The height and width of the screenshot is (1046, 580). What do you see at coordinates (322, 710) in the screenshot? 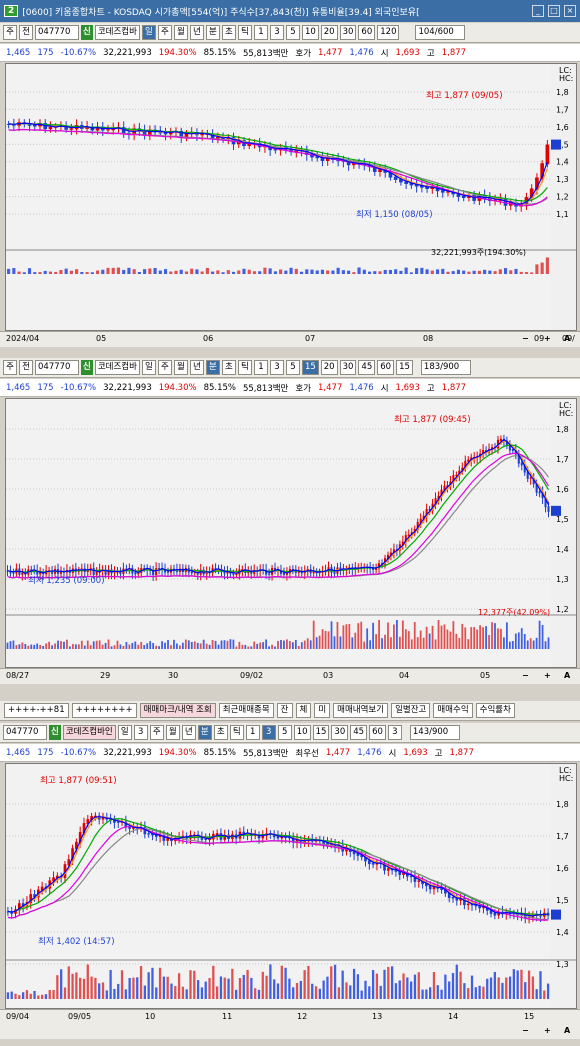
I see `unfilled-button: 미` at bounding box center [322, 710].